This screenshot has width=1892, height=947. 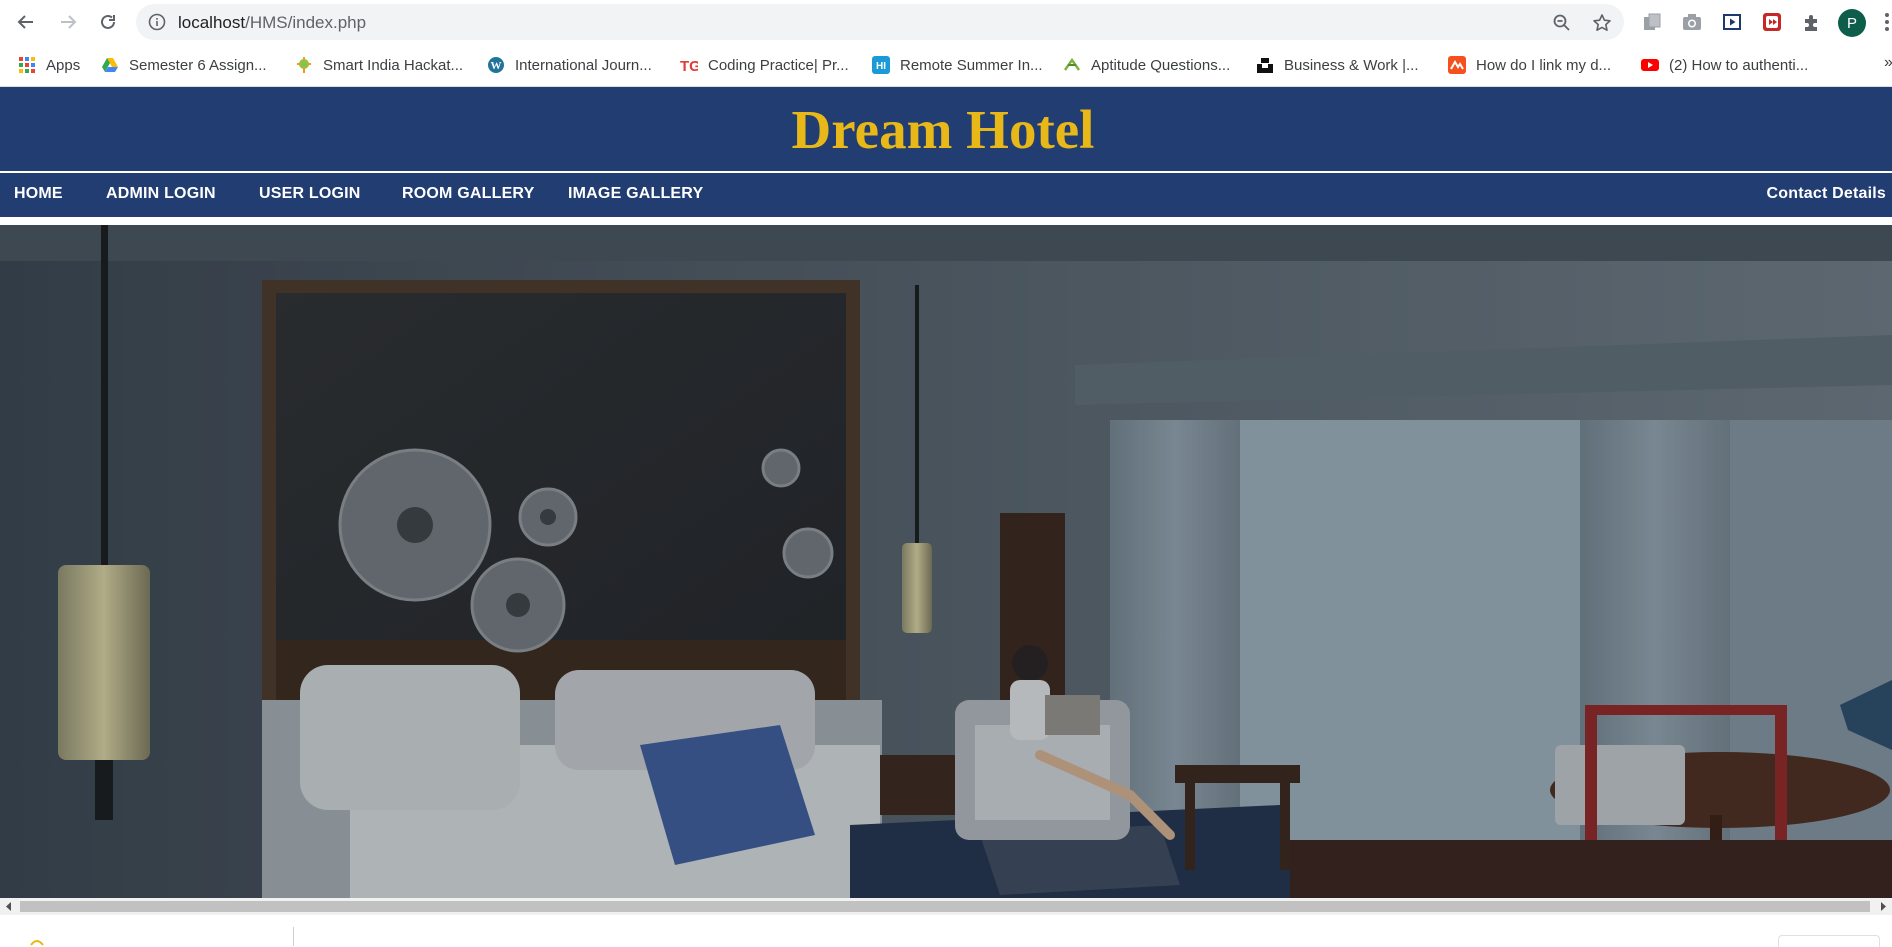 What do you see at coordinates (1652, 22) in the screenshot?
I see `copy-extension-icon` at bounding box center [1652, 22].